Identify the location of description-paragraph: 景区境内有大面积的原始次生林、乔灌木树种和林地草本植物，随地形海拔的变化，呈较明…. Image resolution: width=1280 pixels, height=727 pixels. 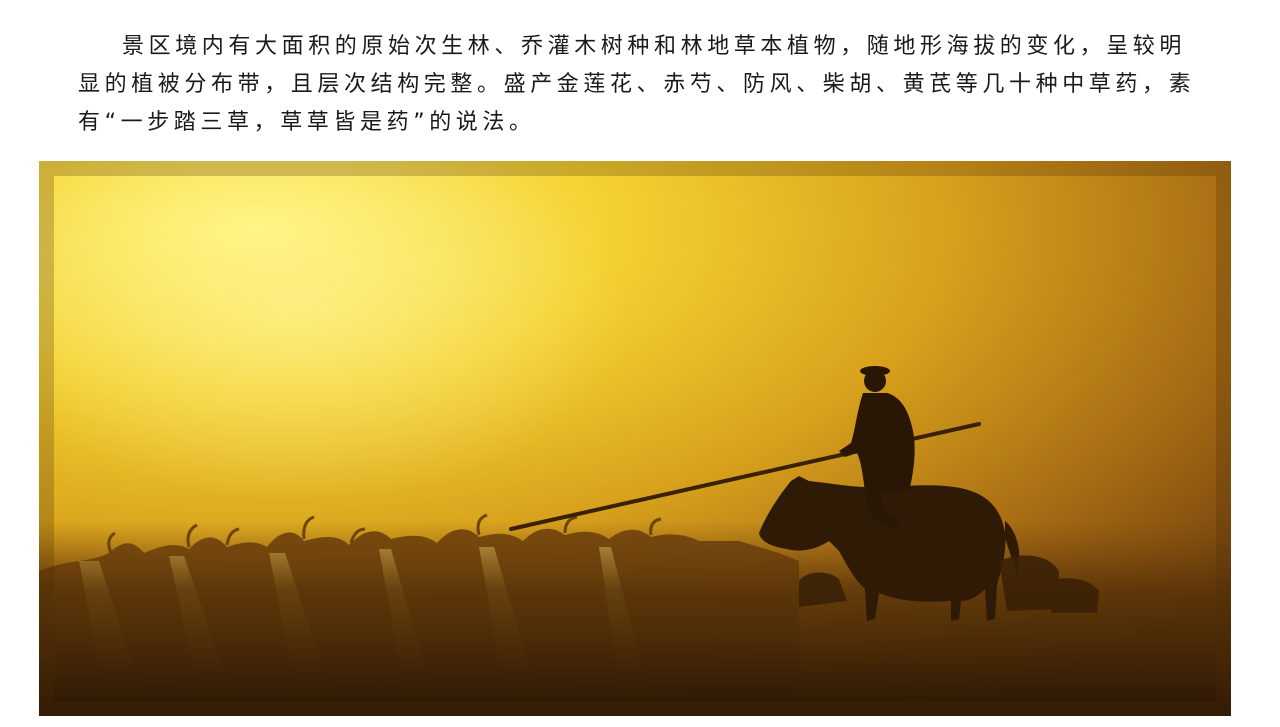
(637, 84).